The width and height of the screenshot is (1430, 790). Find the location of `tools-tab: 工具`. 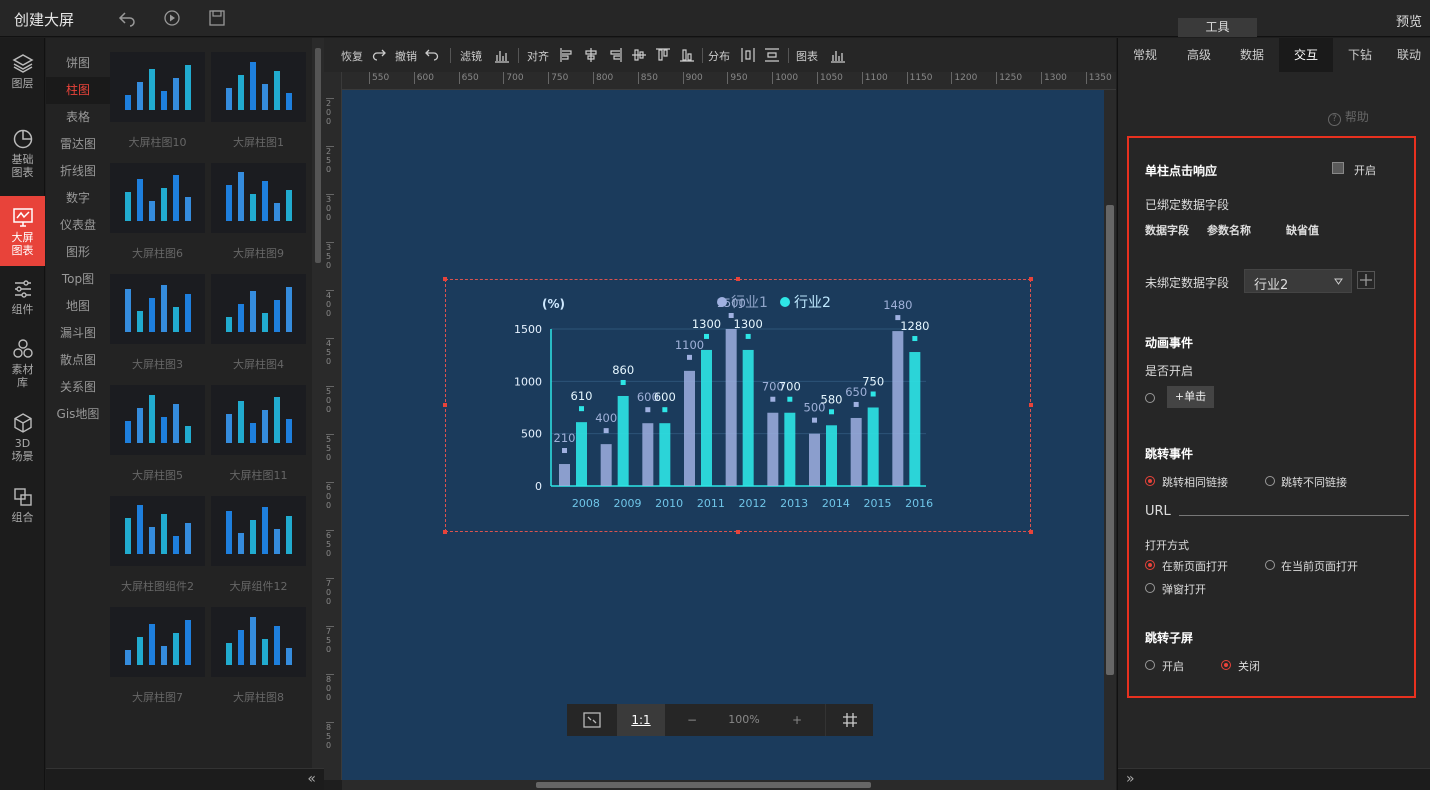

tools-tab: 工具 is located at coordinates (1217, 27).